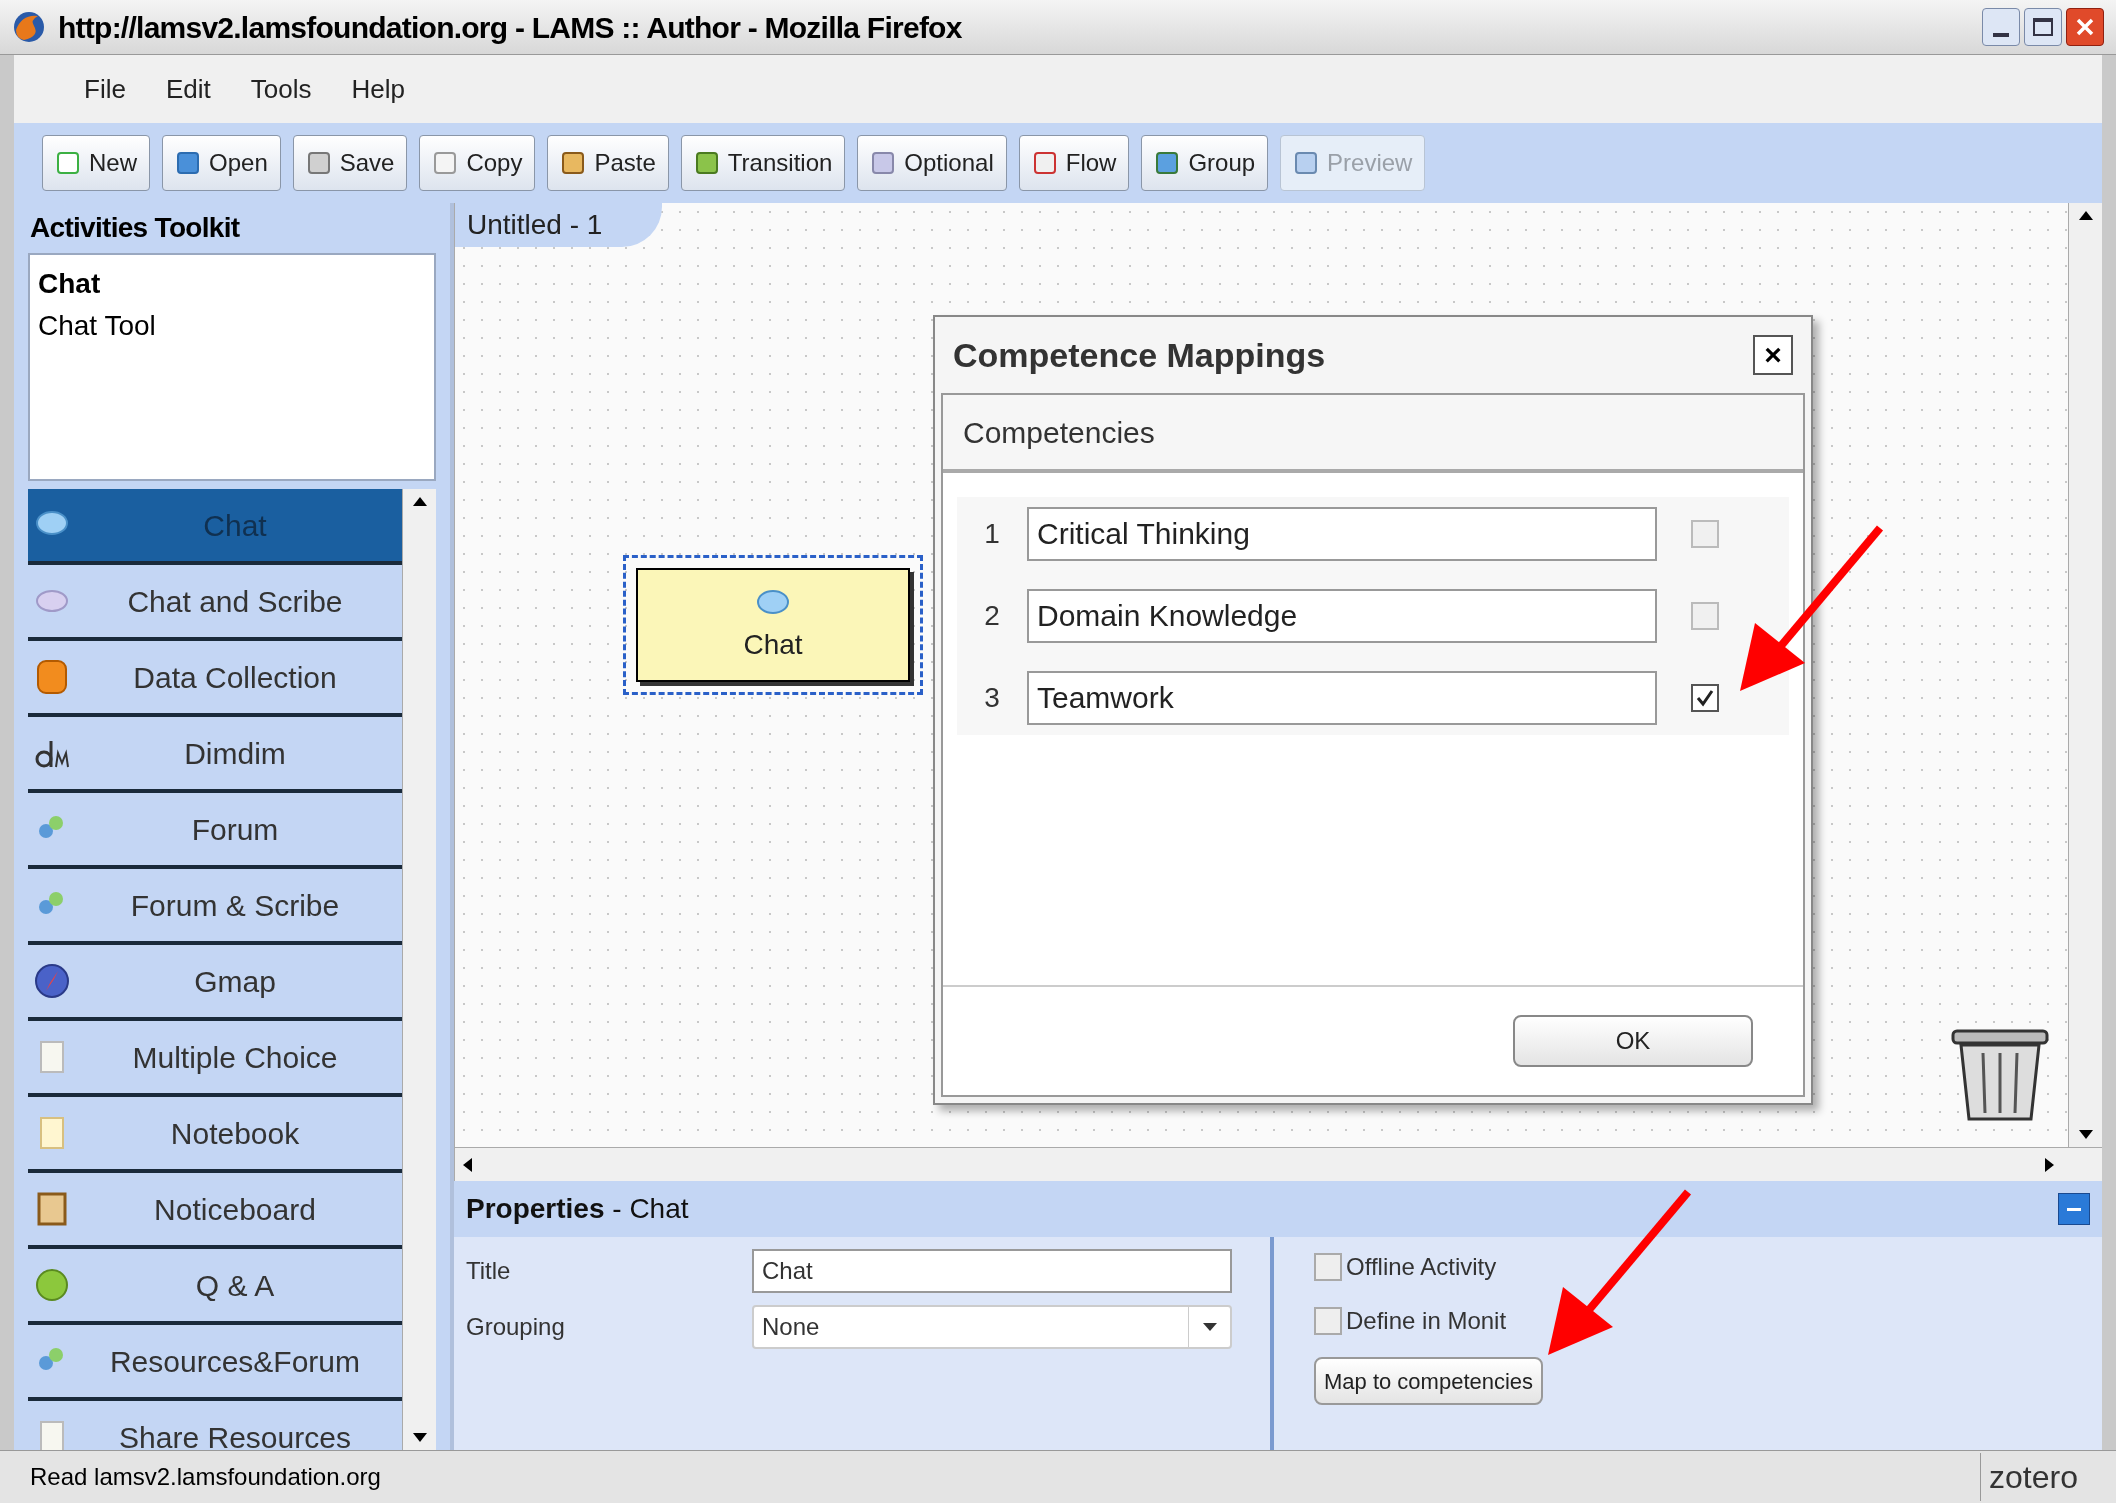 Image resolution: width=2116 pixels, height=1503 pixels. I want to click on activity-label: Q & A, so click(235, 1285).